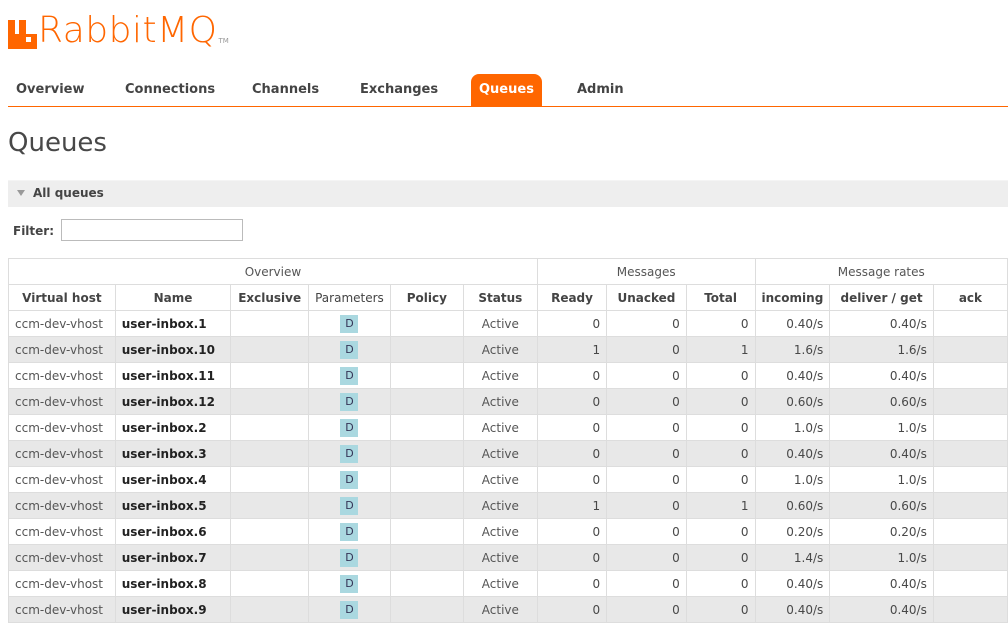 The width and height of the screenshot is (1008, 641). I want to click on collapse-triangle-icon, so click(21, 193).